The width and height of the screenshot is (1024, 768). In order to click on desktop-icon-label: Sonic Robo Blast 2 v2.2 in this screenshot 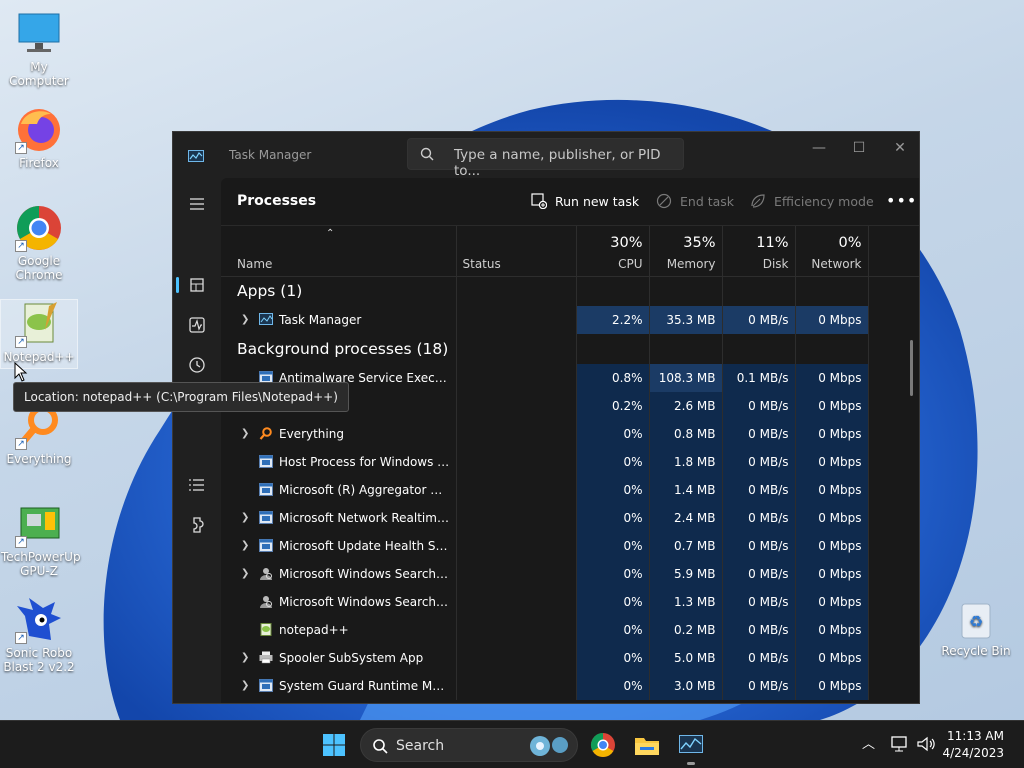, I will do `click(39, 660)`.